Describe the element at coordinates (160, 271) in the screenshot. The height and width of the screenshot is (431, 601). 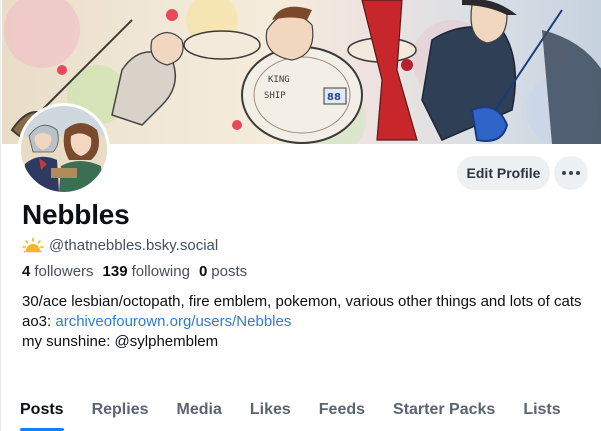
I see `following-label: following` at that location.